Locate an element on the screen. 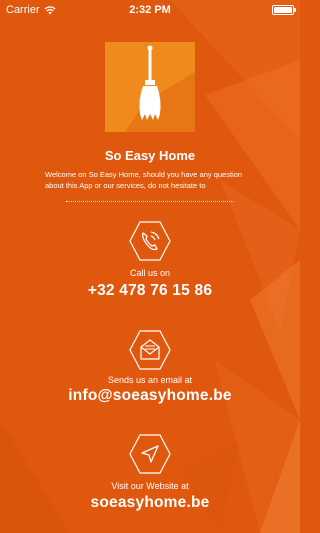  phone-caption: Call us on is located at coordinates (150, 273).